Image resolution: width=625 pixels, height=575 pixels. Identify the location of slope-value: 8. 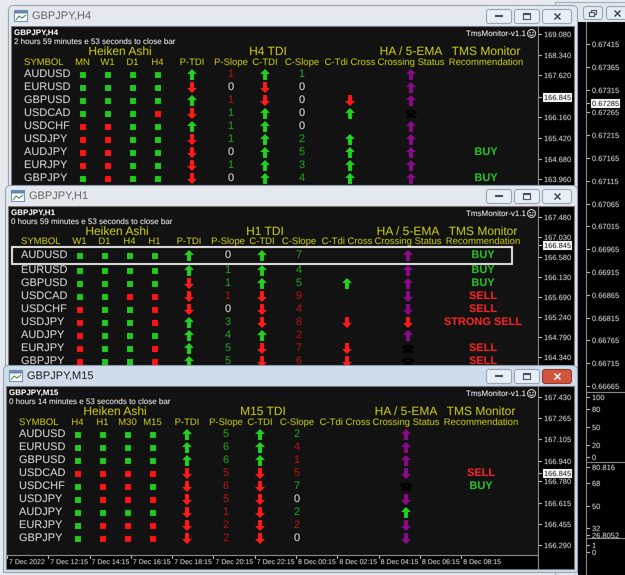
(299, 322).